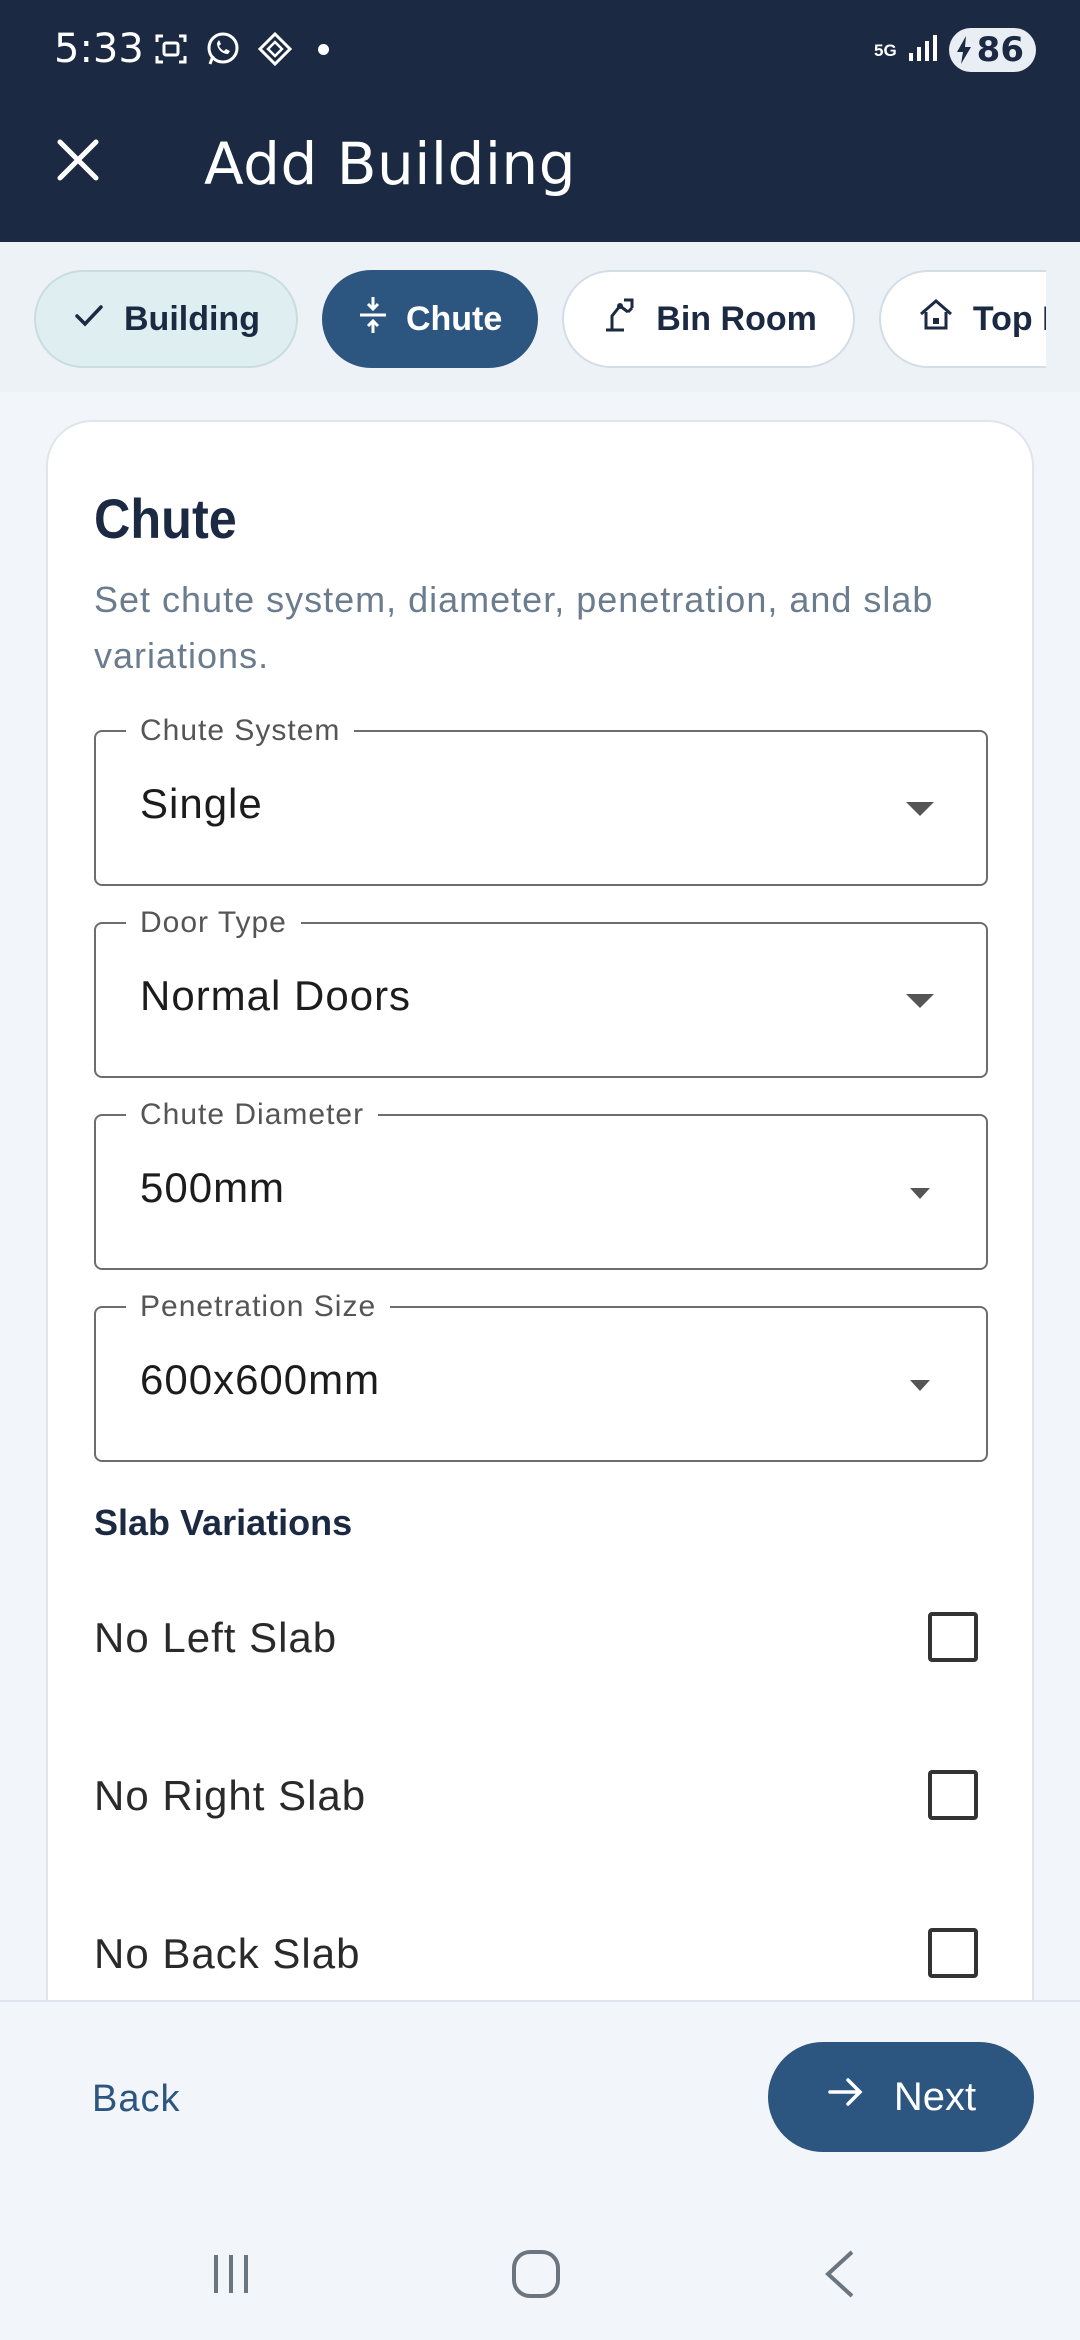  Describe the element at coordinates (953, 1637) in the screenshot. I see `no-left-slab-checkbox` at that location.